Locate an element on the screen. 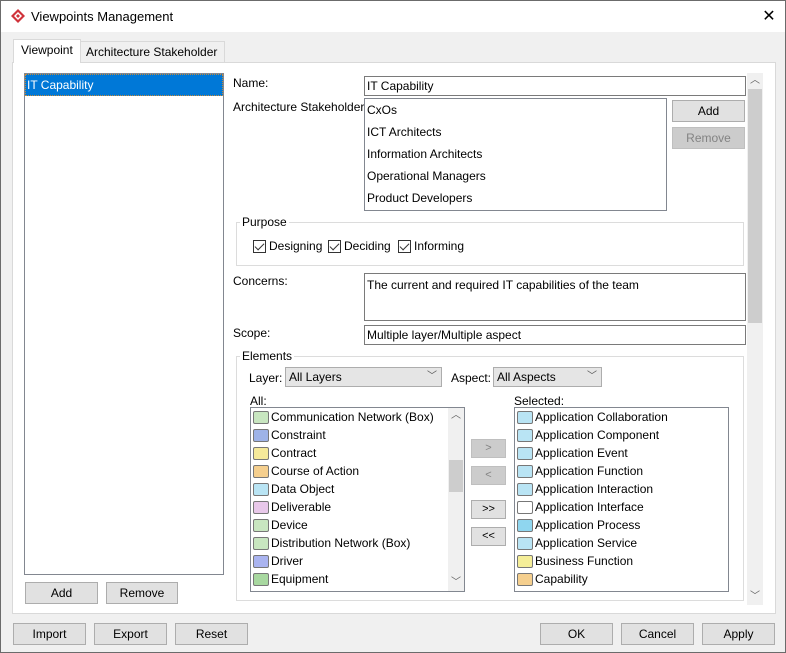 This screenshot has height=653, width=786. stakeholder-item: CxOs is located at coordinates (515, 110).